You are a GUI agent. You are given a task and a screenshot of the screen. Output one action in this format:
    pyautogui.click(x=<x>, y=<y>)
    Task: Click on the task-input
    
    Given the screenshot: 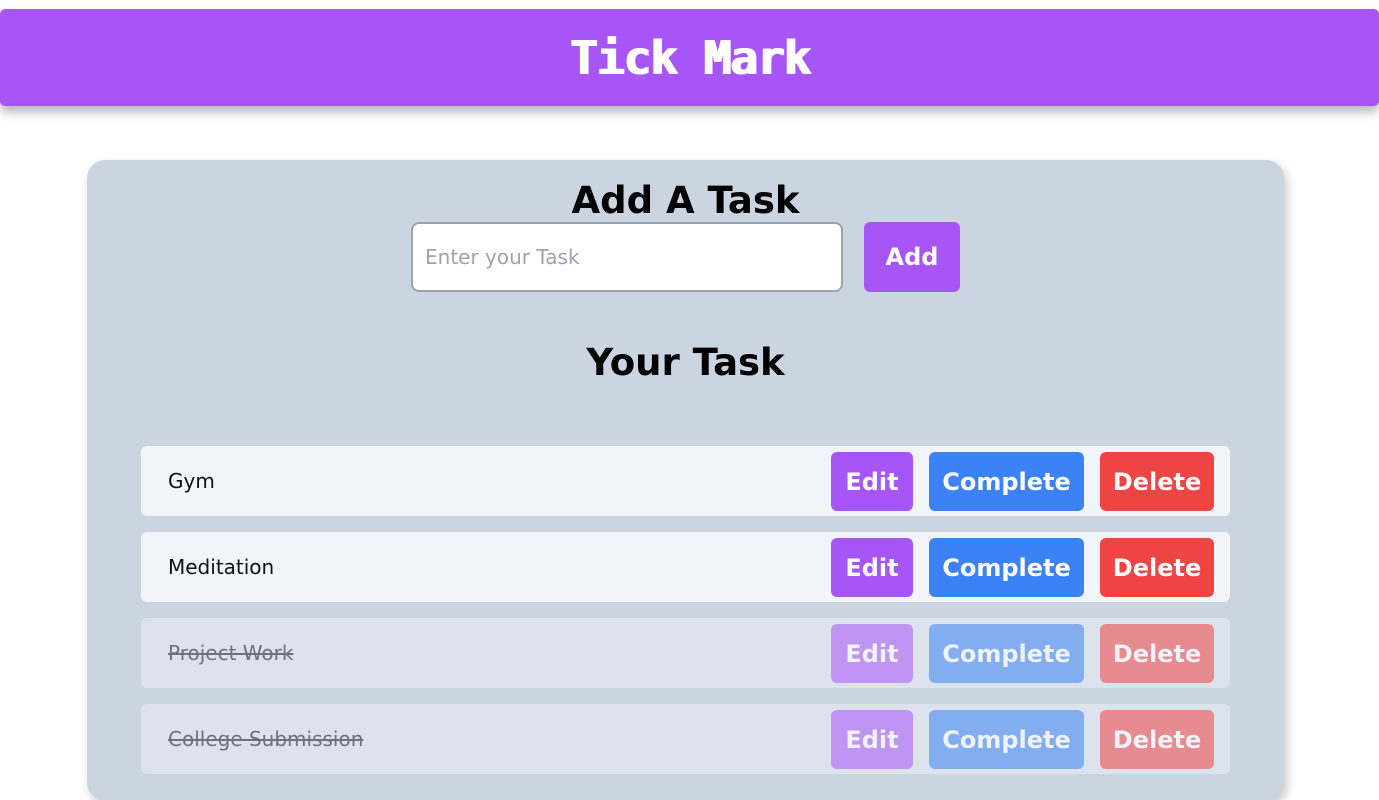 What is the action you would take?
    pyautogui.click(x=627, y=257)
    